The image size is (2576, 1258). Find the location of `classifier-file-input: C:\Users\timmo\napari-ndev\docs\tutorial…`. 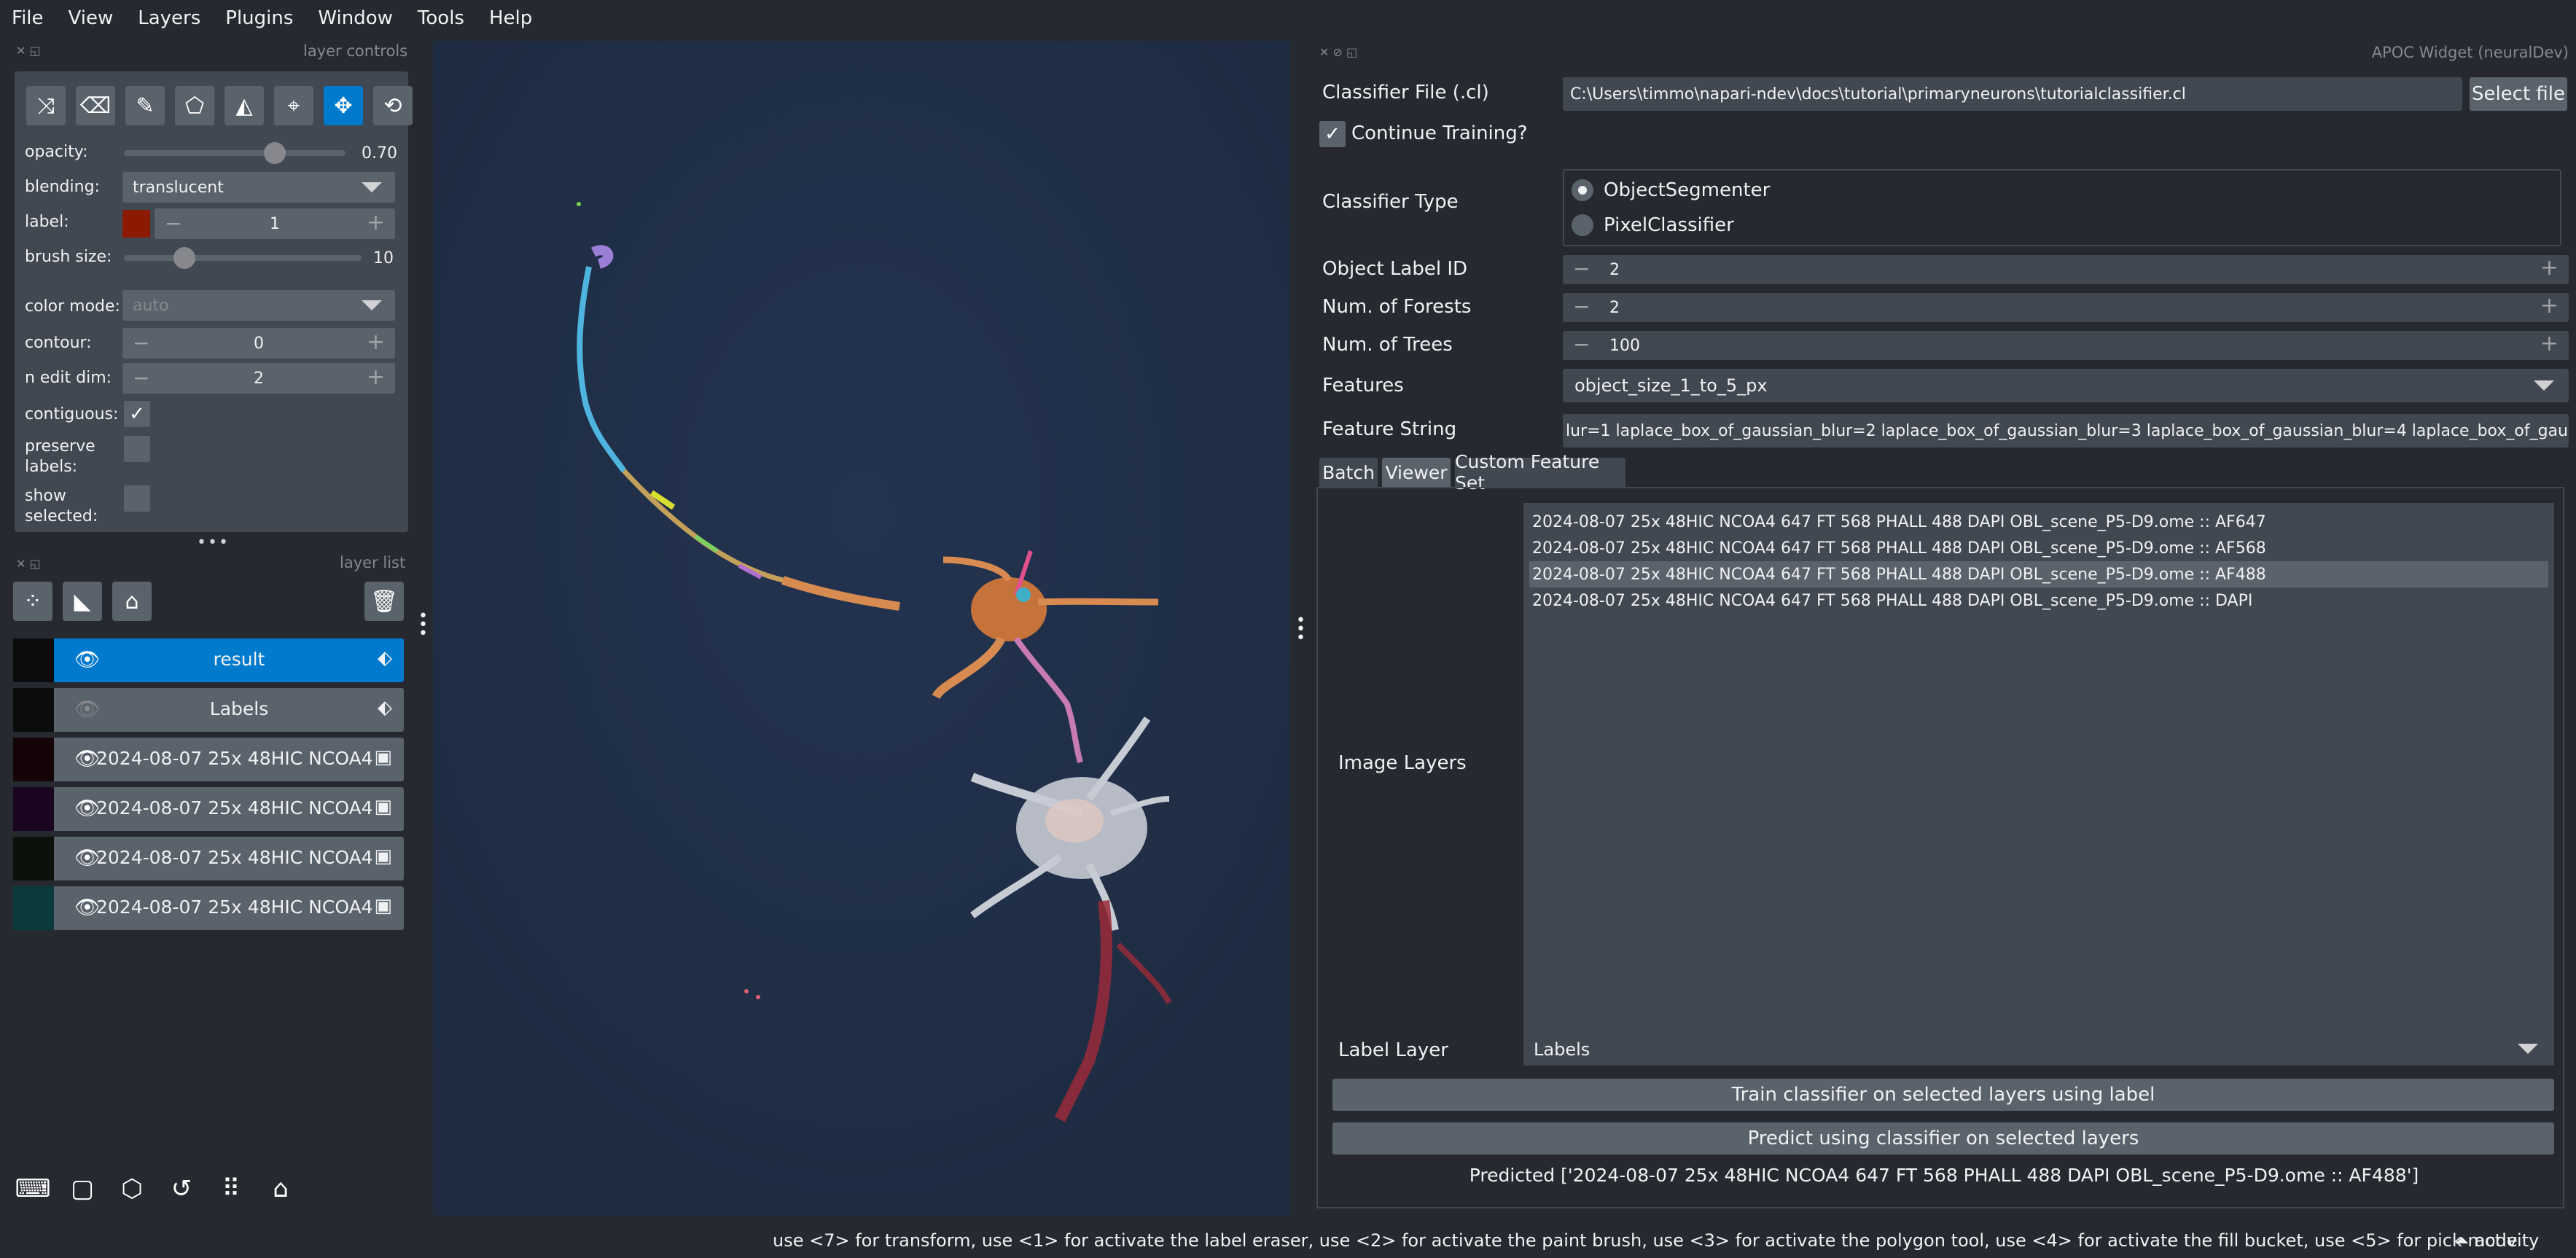

classifier-file-input: C:\Users\timmo\napari-ndev\docs\tutorial… is located at coordinates (2012, 94).